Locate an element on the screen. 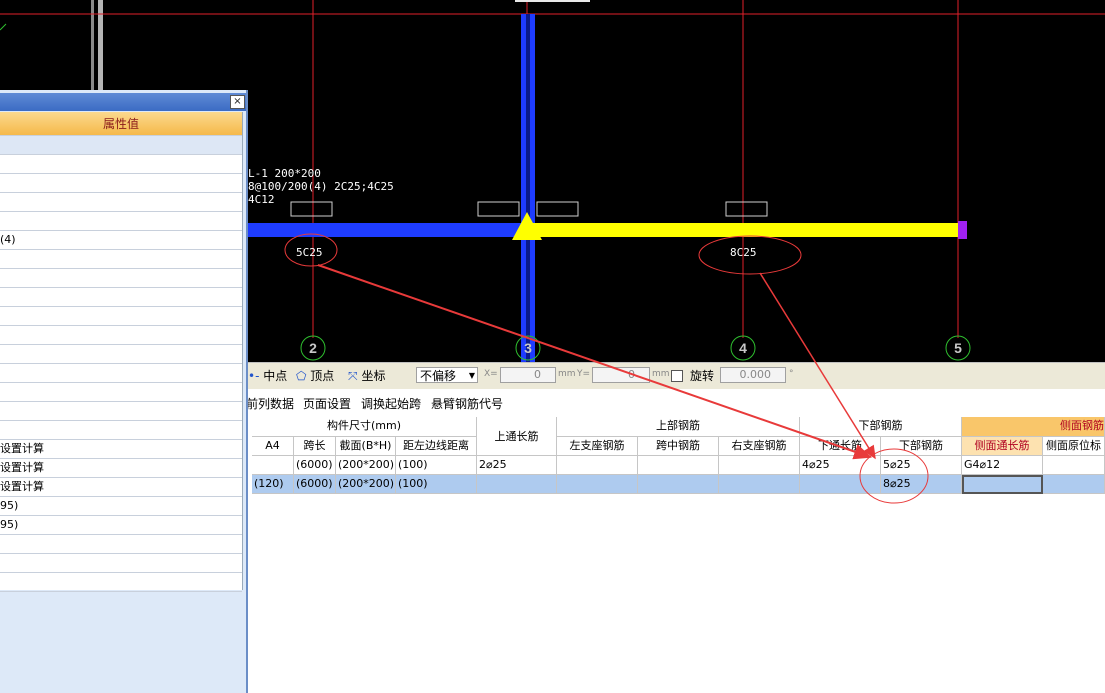 The image size is (1105, 693). beam-label-line3: 4C12 is located at coordinates (261, 199).